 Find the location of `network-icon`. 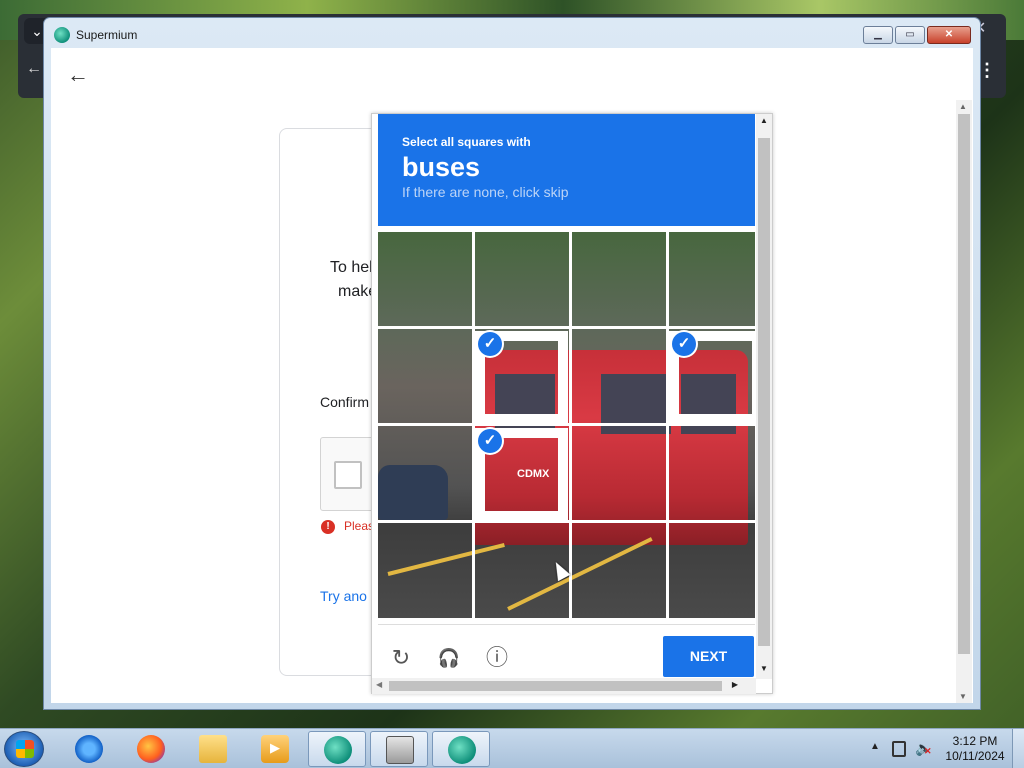

network-icon is located at coordinates (899, 749).